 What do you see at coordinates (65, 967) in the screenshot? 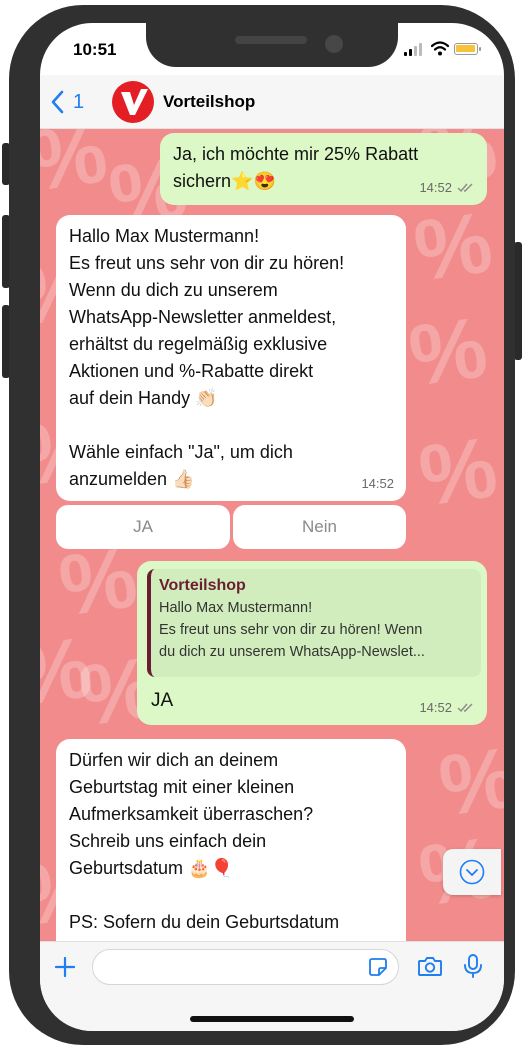
I see `plus-icon` at bounding box center [65, 967].